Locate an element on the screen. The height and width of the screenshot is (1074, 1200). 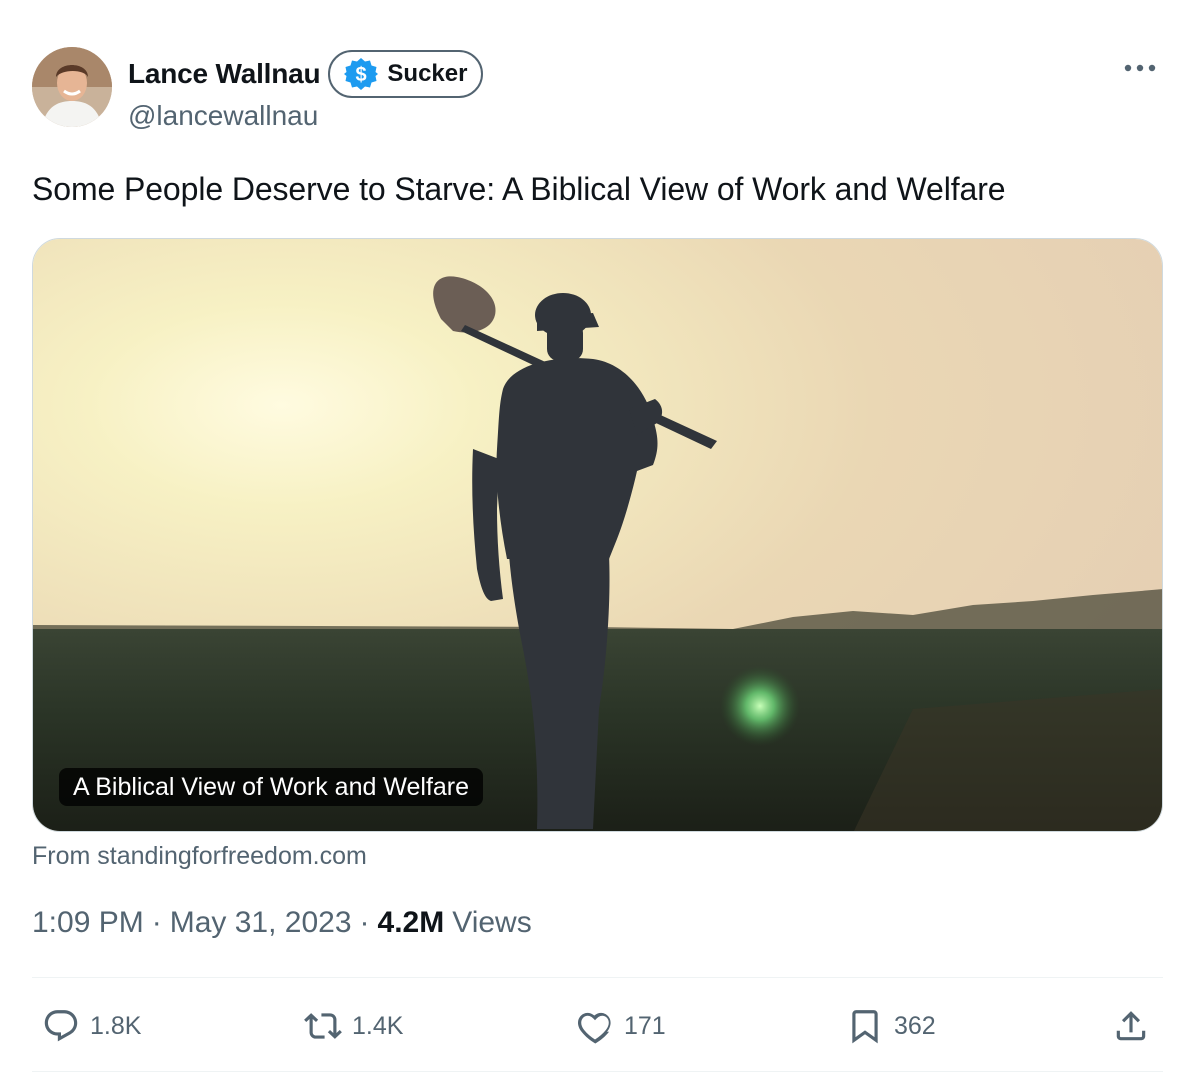
share-icon is located at coordinates (1131, 1026).